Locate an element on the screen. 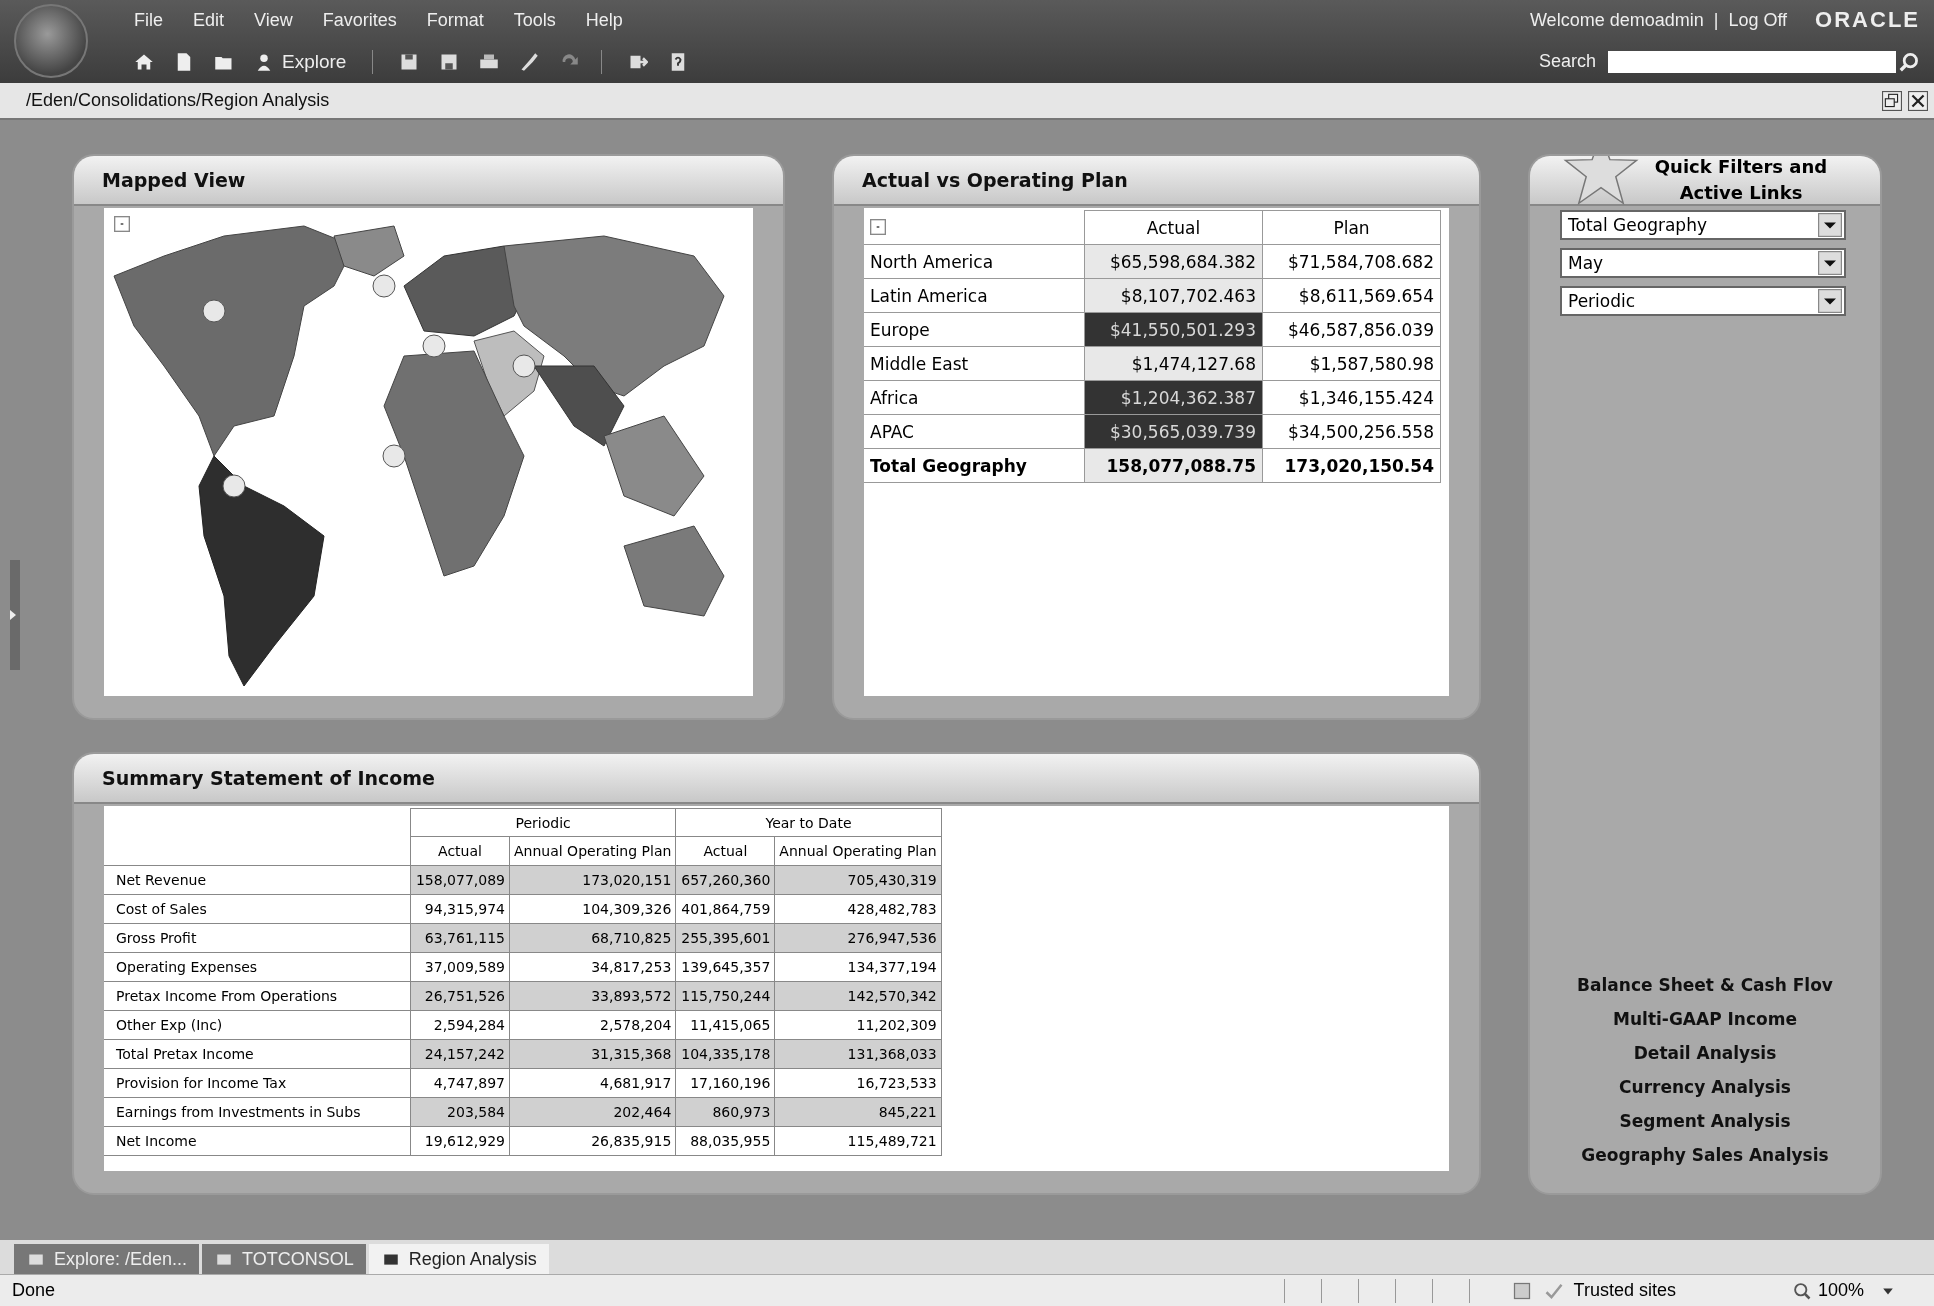 The height and width of the screenshot is (1306, 1934). table-cell: $65,598,684.382 is located at coordinates (1173, 261).